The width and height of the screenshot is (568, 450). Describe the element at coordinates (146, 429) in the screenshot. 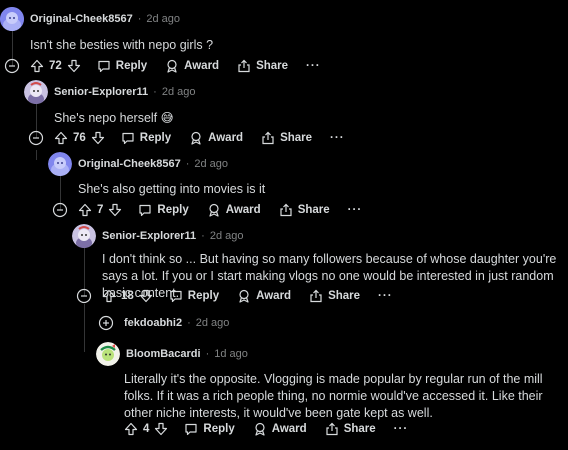

I see `vote-score: 4` at that location.